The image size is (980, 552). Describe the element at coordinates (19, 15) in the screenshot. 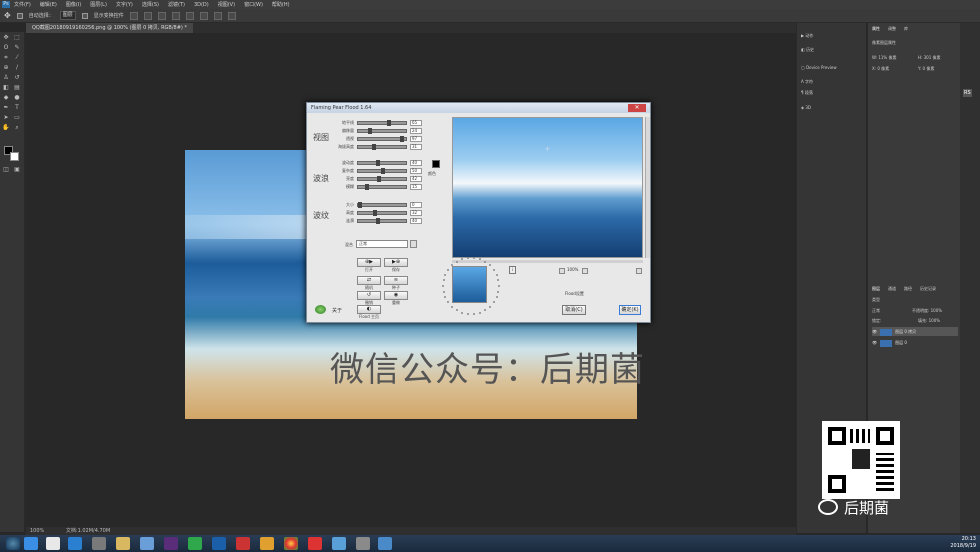

I see `auto-select-checkbox` at that location.